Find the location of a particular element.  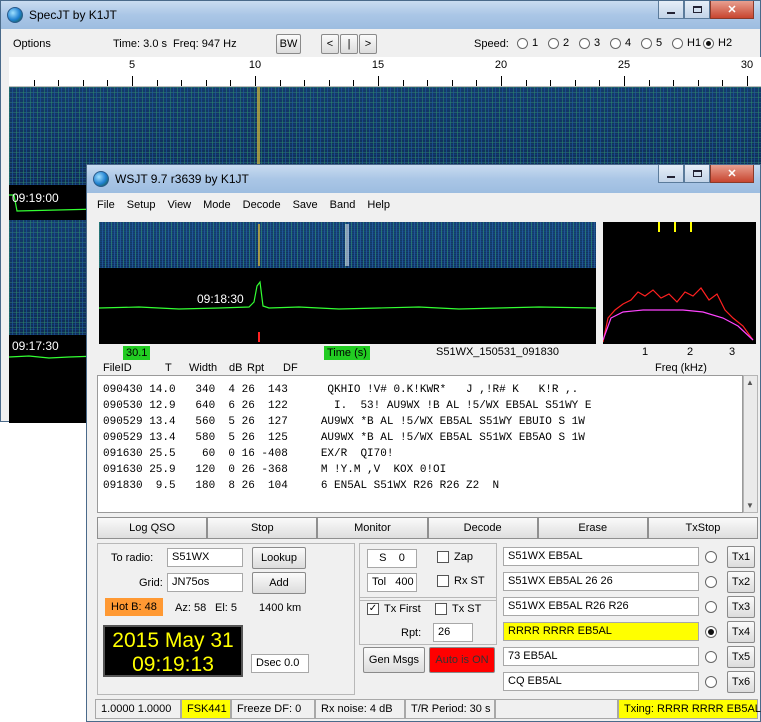

col-db: dB is located at coordinates (236, 368).